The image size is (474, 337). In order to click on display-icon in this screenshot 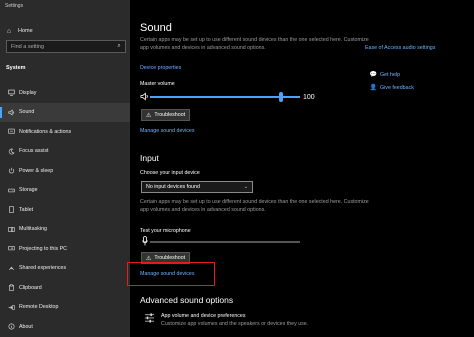, I will do `click(11, 93)`.